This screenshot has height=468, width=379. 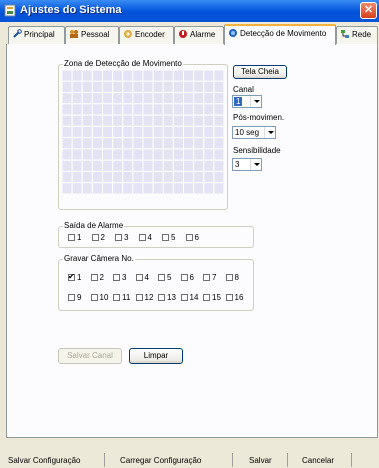 What do you see at coordinates (121, 297) in the screenshot?
I see `record-camera-checkbox-11: 11` at bounding box center [121, 297].